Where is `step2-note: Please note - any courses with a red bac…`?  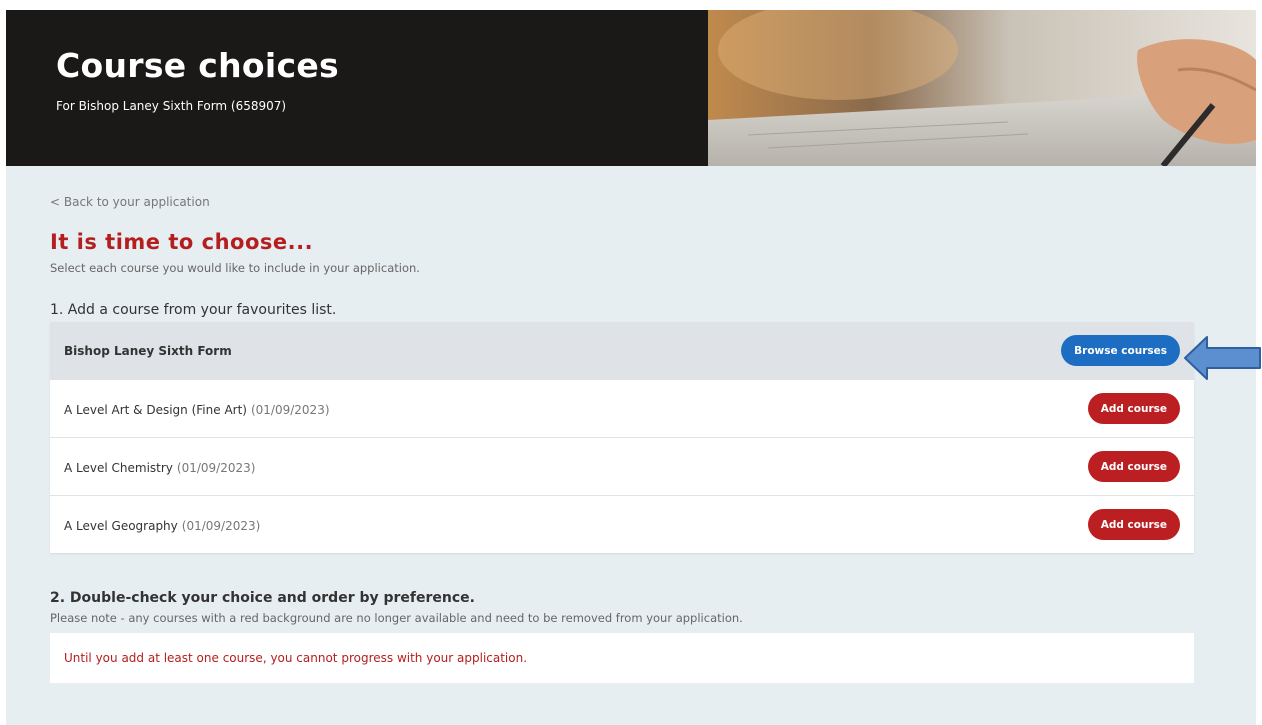
step2-note: Please note - any courses with a red bac… is located at coordinates (396, 618).